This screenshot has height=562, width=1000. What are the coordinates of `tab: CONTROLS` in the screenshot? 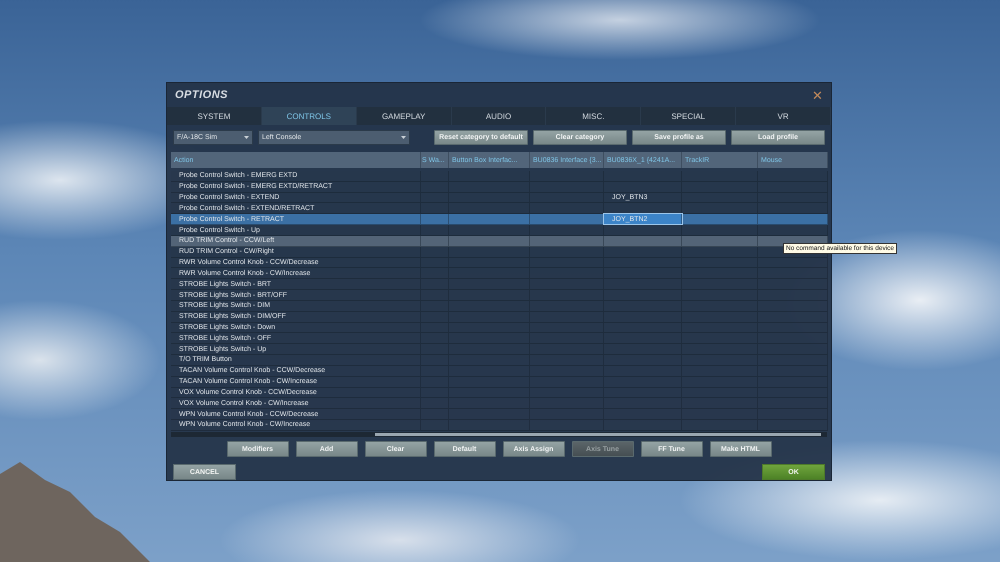 It's located at (309, 116).